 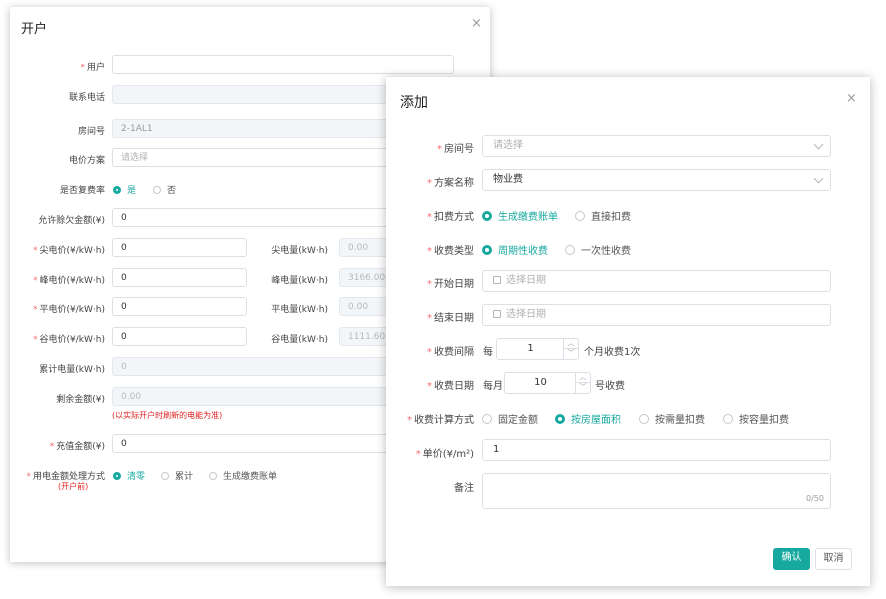 I want to click on deduct-direct-radio: 直接扣费, so click(x=603, y=215).